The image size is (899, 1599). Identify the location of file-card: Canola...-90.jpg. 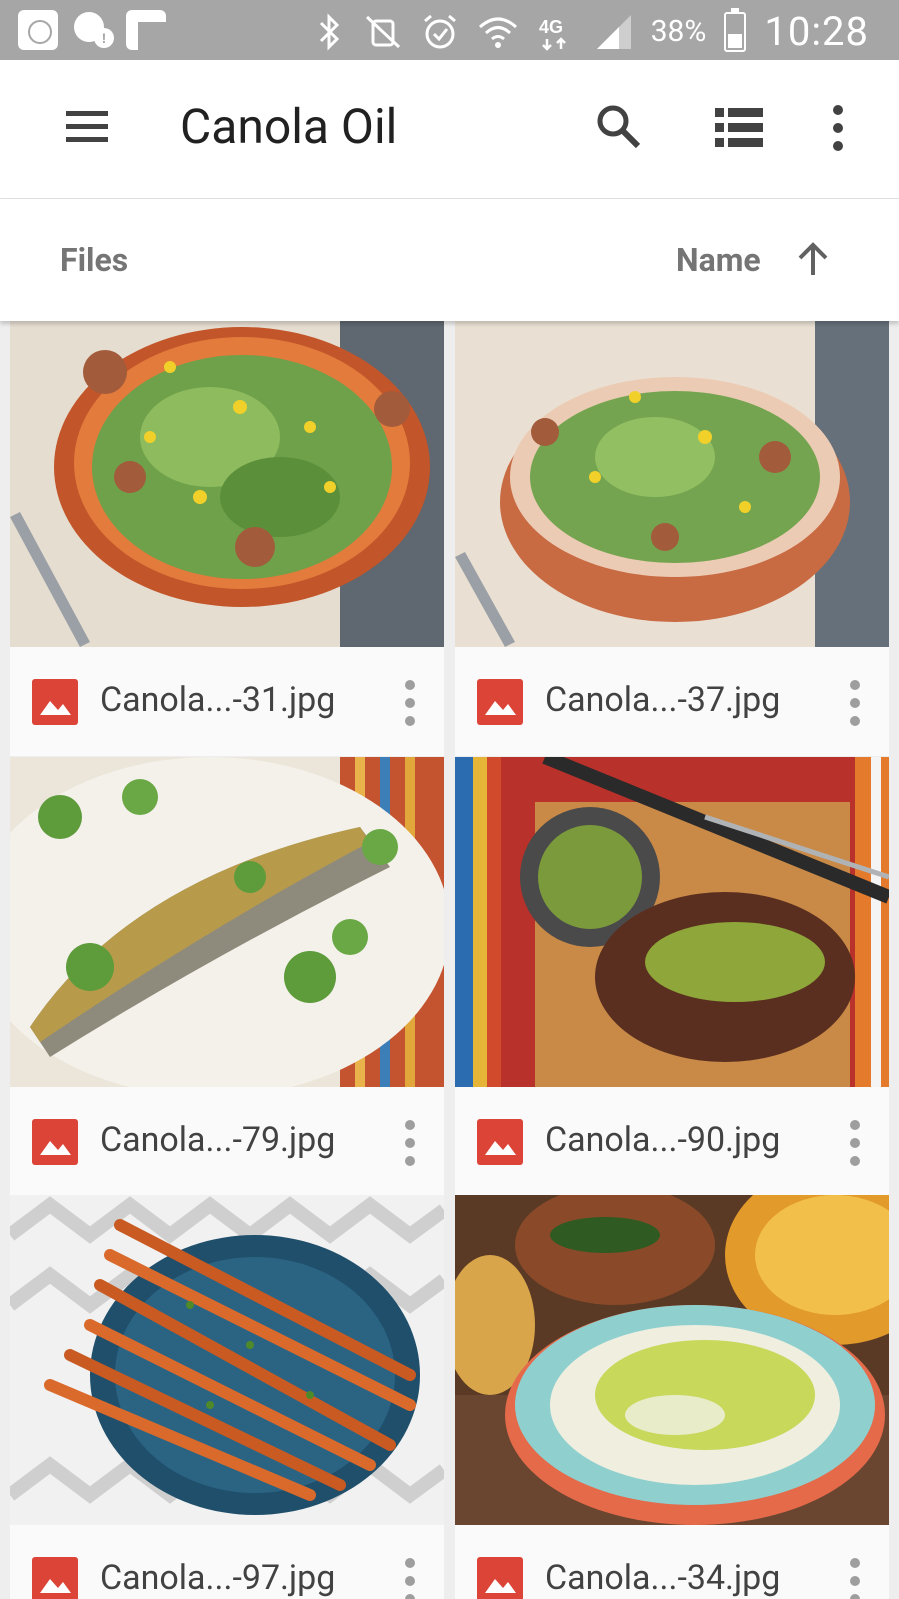
(672, 976).